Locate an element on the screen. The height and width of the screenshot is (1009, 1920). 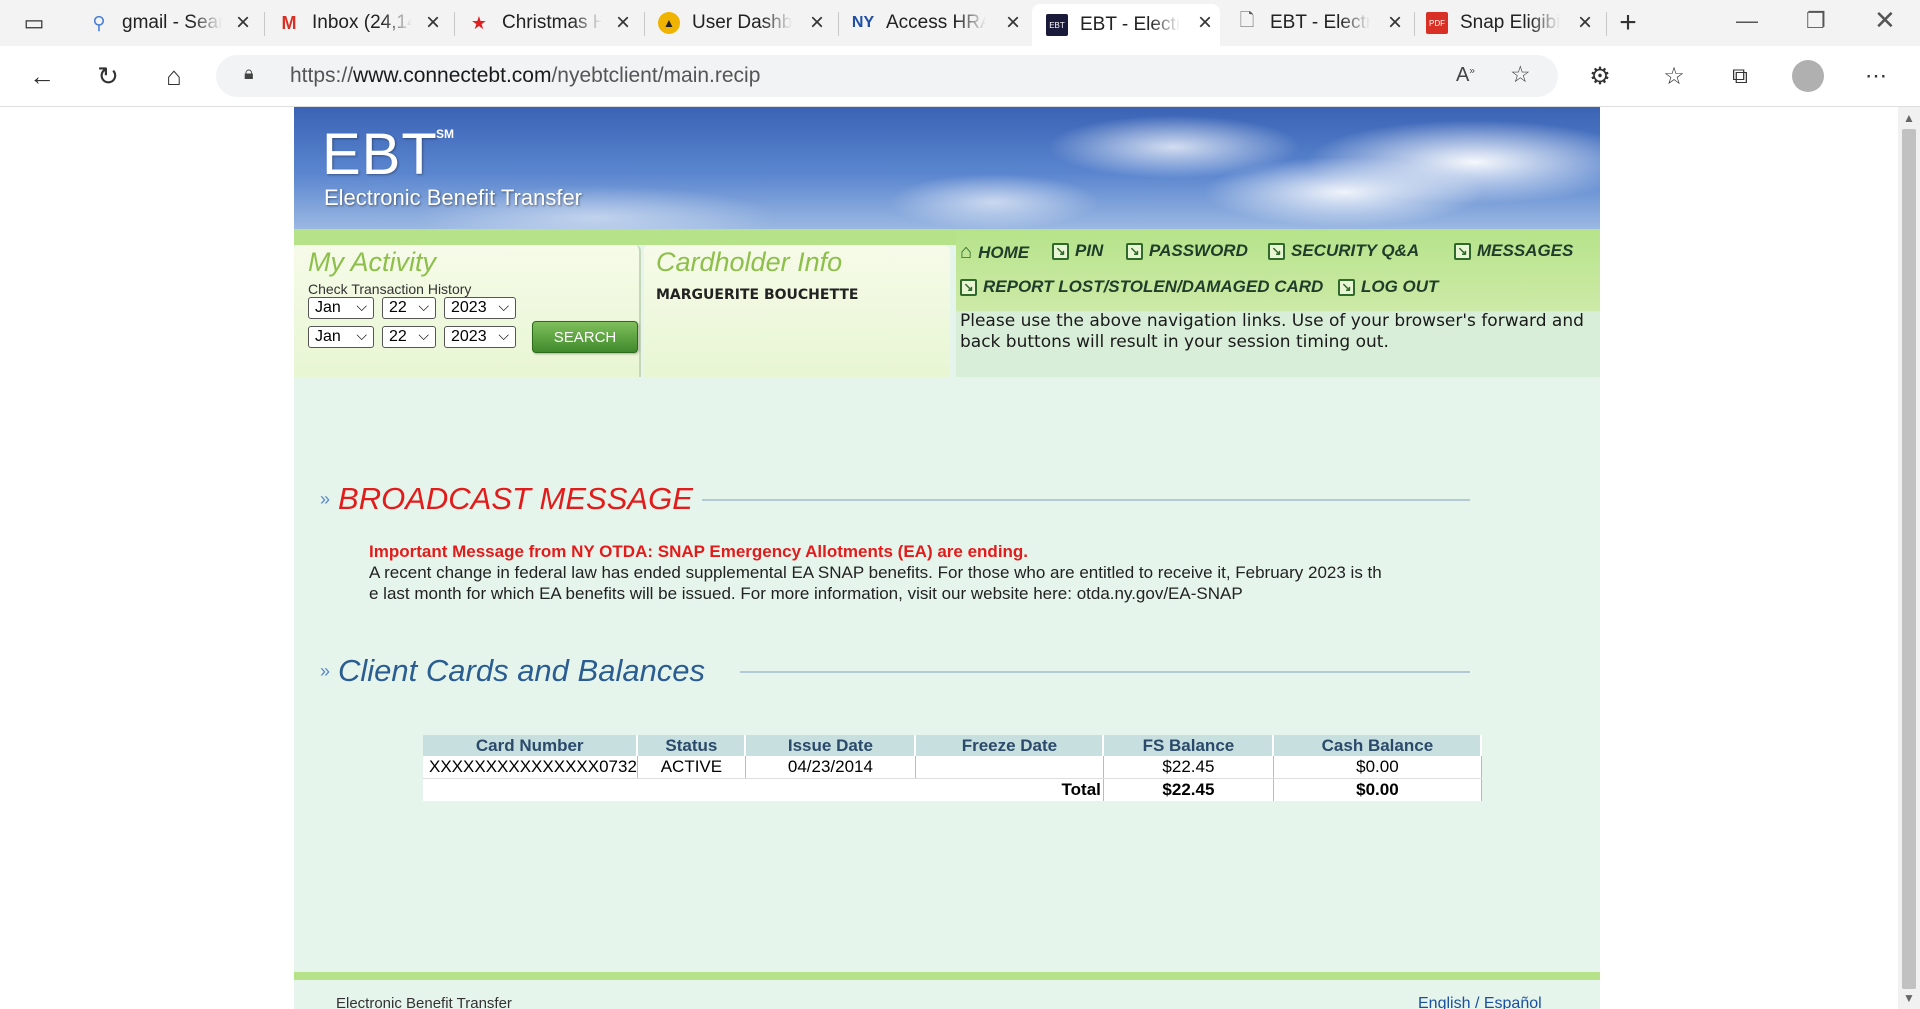
total-row: Total $22.45 $0.00 is located at coordinates (952, 789).